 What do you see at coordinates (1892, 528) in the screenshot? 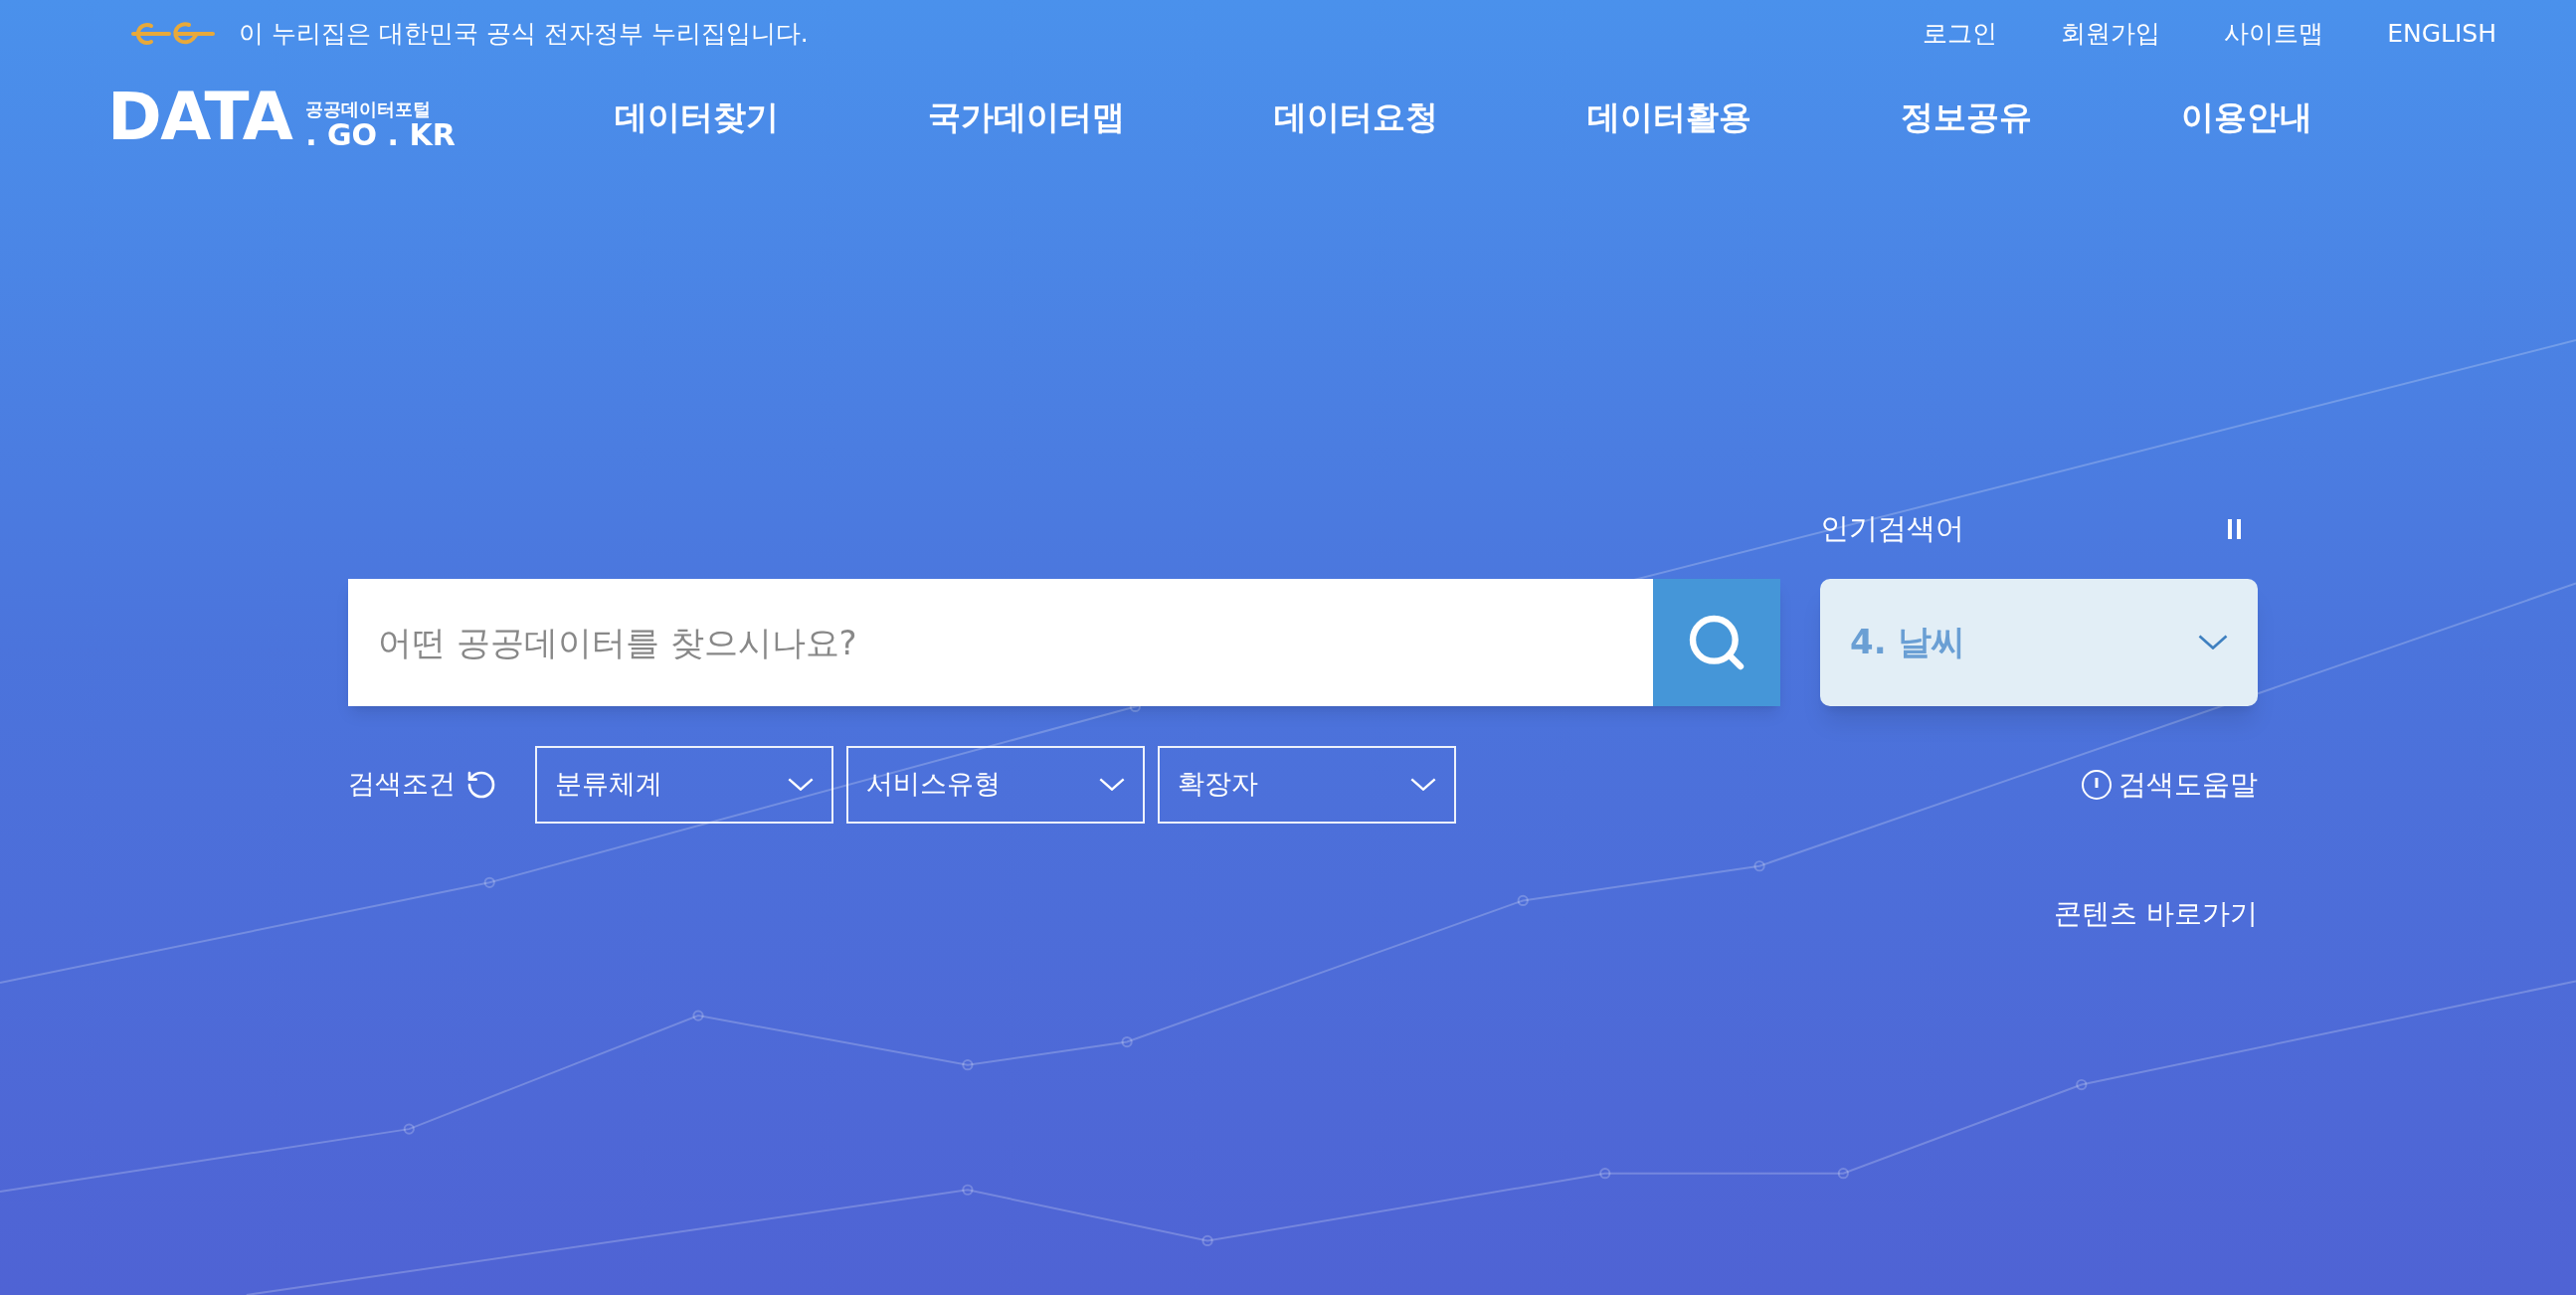
I see `popular-searches-title: 인기검색어` at bounding box center [1892, 528].